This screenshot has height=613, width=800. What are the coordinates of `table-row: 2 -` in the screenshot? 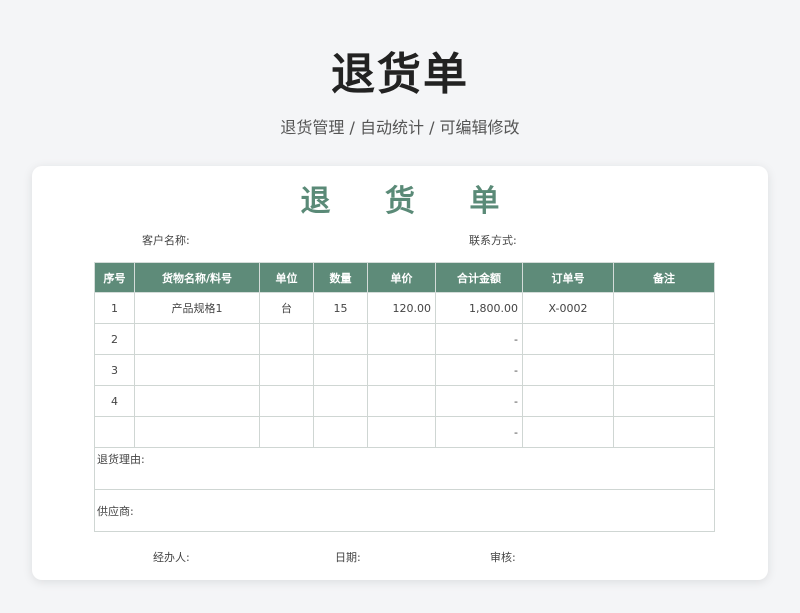 It's located at (404, 339).